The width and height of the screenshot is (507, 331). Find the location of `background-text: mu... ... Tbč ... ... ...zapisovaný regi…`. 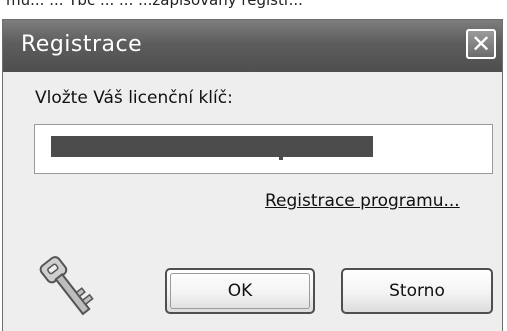

background-text: mu... ... Tbč ... ... ...zapisovaný regi… is located at coordinates (154, 4).